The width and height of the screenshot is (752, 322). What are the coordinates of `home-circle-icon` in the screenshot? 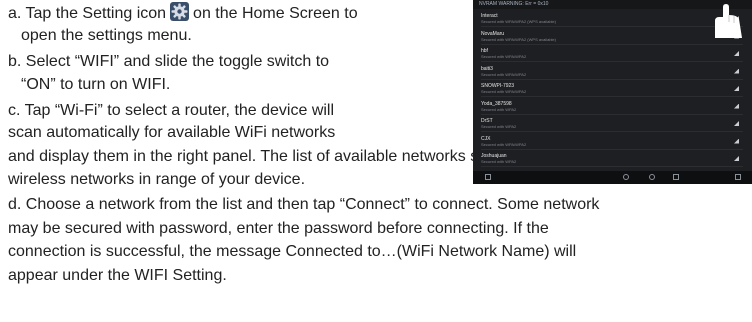 It's located at (652, 177).